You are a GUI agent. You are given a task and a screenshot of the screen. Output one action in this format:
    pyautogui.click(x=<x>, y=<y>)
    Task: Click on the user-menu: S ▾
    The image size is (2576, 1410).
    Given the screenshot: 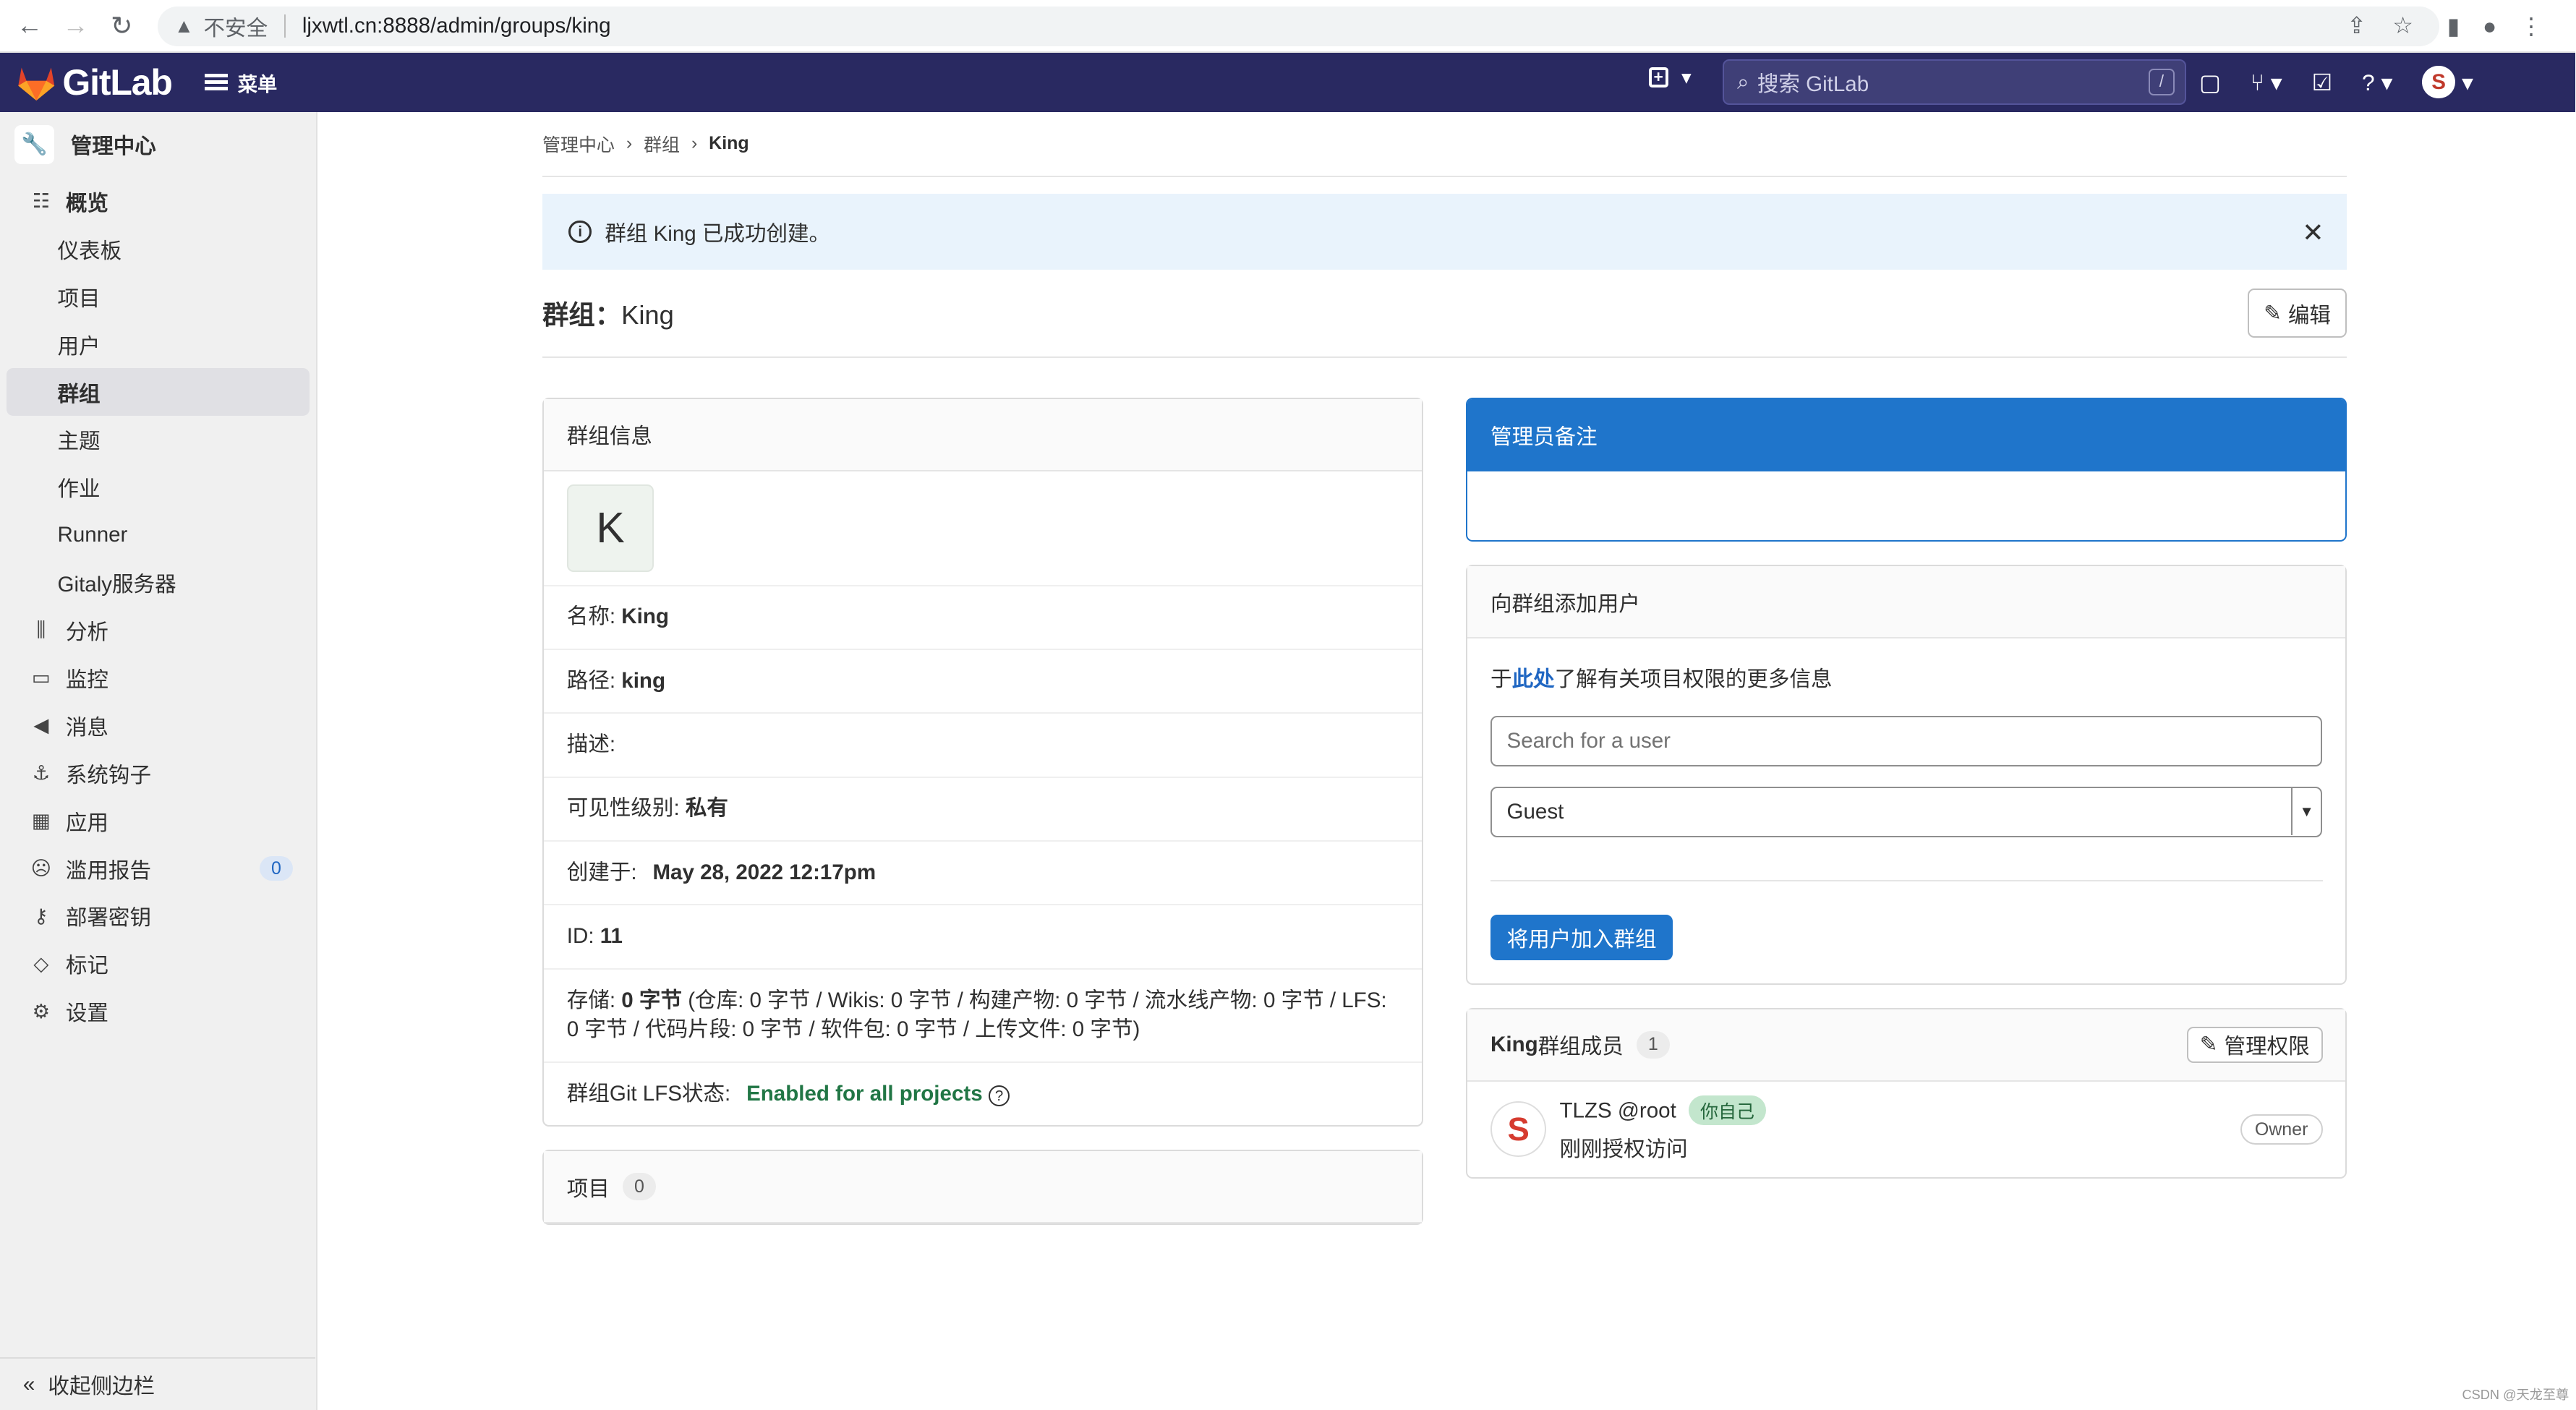 What is the action you would take?
    pyautogui.click(x=2447, y=82)
    